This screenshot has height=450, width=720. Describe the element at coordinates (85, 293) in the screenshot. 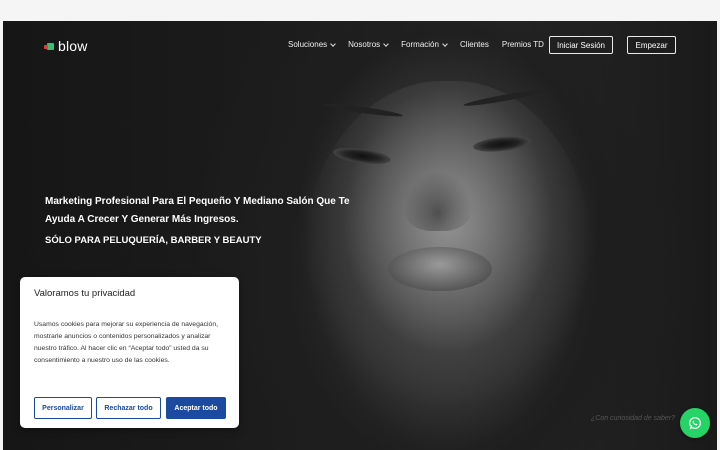

I see `cookie-banner-title: Valoramos tu privacidad` at that location.